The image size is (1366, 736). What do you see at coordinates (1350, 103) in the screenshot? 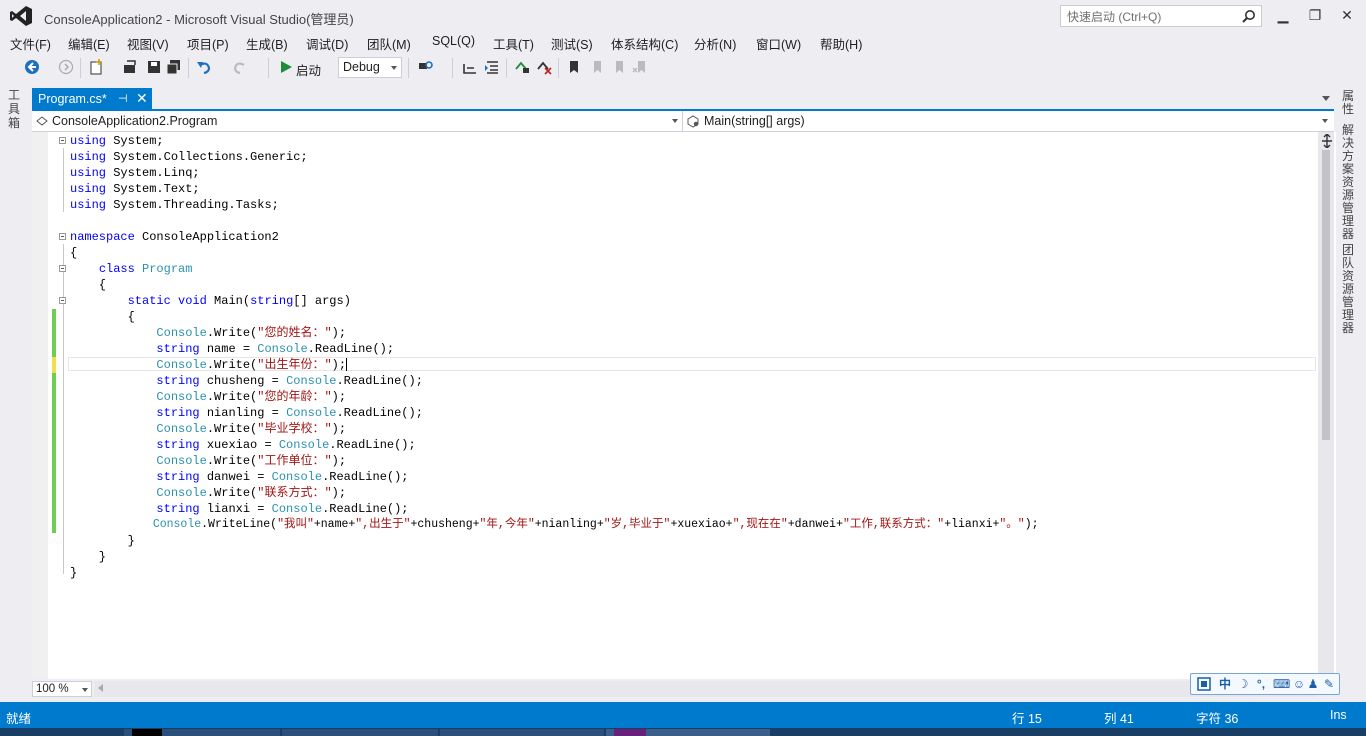
I see `properties-tab: 属性` at bounding box center [1350, 103].